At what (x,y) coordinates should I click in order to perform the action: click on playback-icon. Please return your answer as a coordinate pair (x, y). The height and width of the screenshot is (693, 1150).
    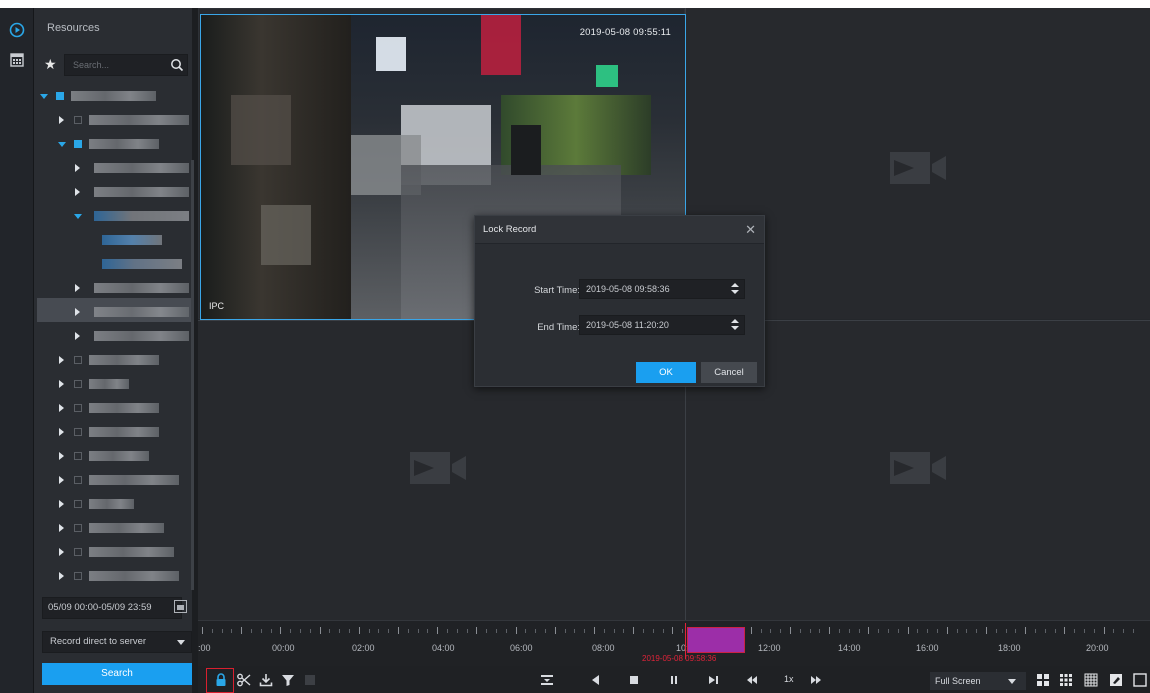
    Looking at the image, I should click on (17, 30).